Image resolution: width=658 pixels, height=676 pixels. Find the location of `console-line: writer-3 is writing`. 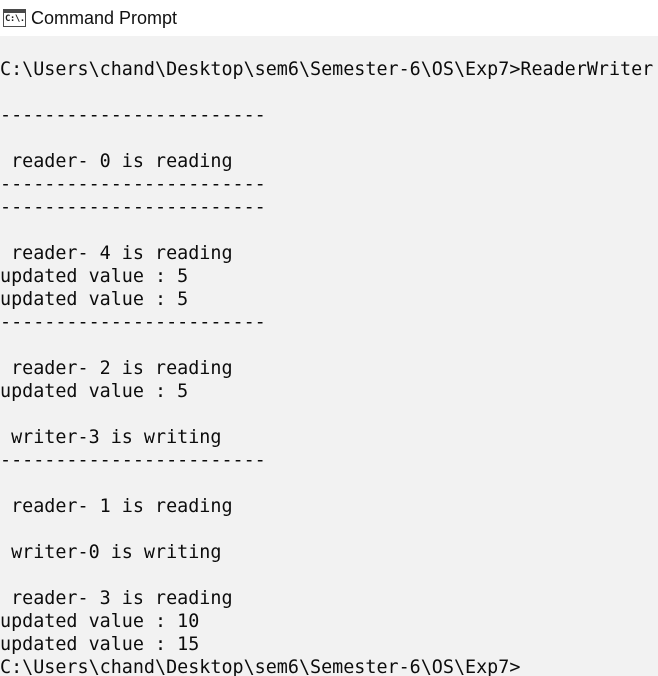

console-line: writer-3 is writing is located at coordinates (111, 437).